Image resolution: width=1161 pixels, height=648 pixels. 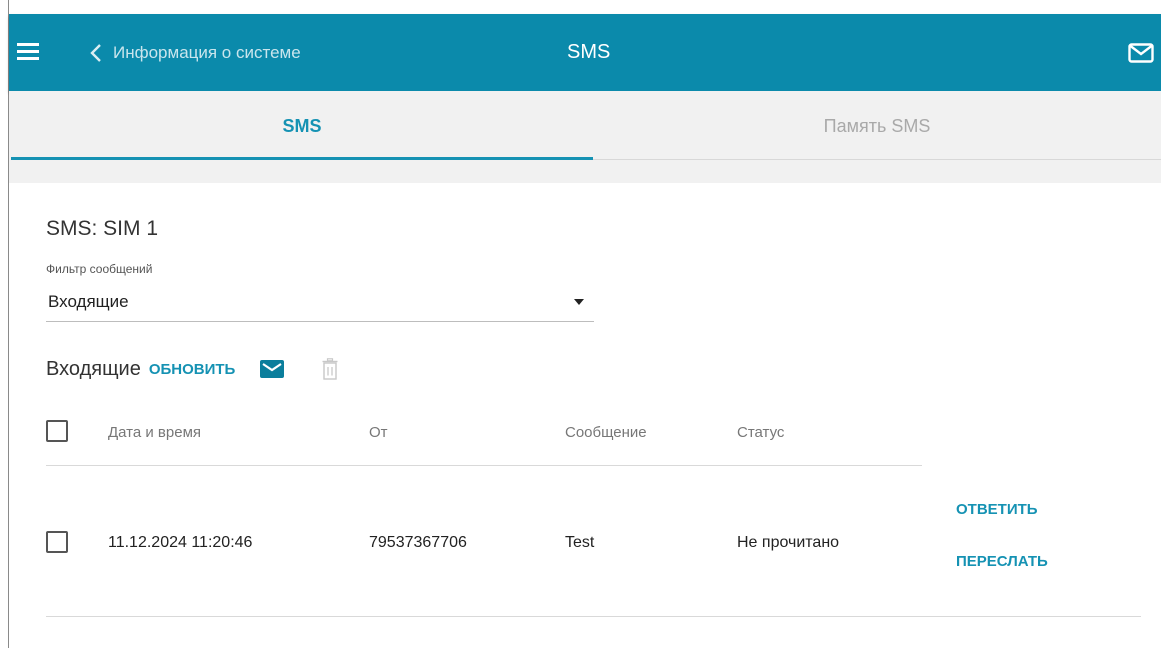 What do you see at coordinates (606, 432) in the screenshot?
I see `column-header-message: Сообщение` at bounding box center [606, 432].